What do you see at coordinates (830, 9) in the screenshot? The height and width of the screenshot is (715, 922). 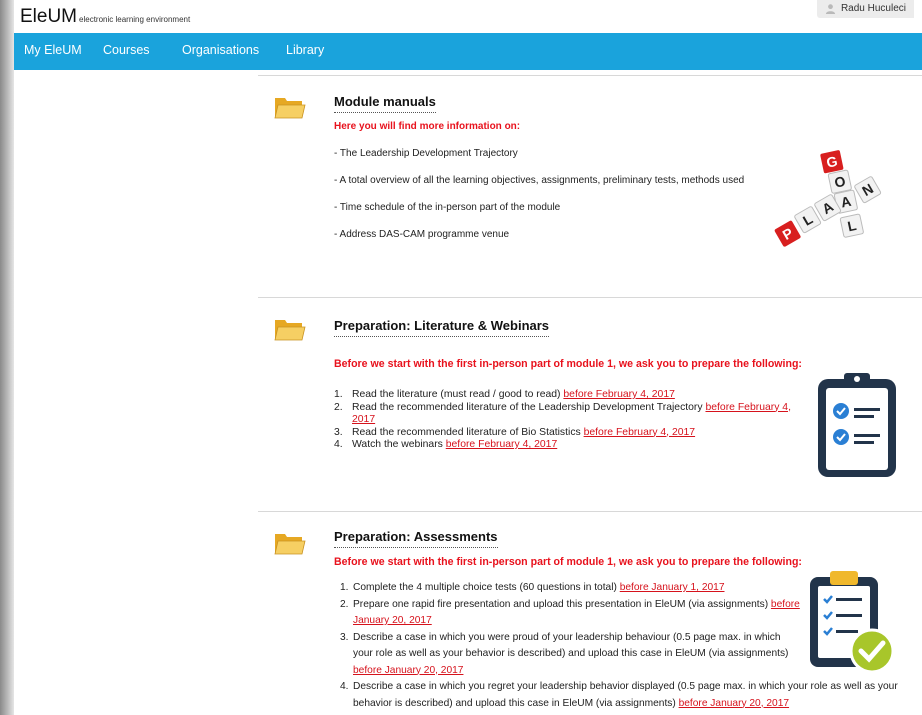 I see `user-icon` at bounding box center [830, 9].